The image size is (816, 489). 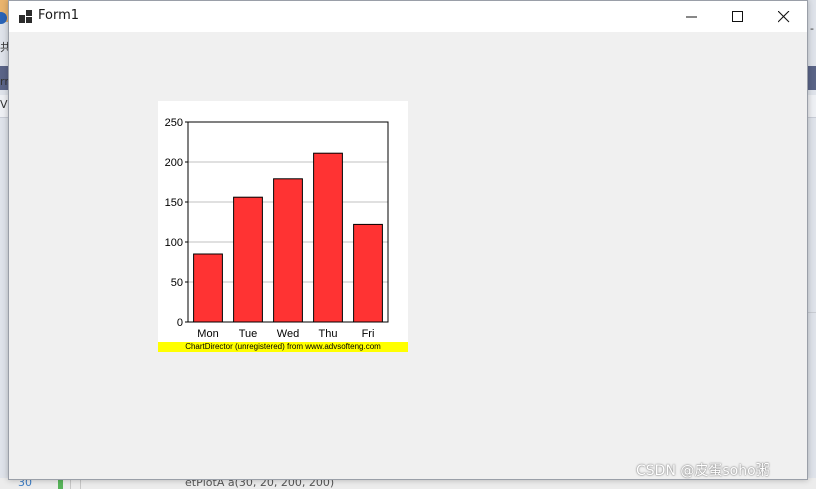 What do you see at coordinates (328, 237) in the screenshot?
I see `bar-thu` at bounding box center [328, 237].